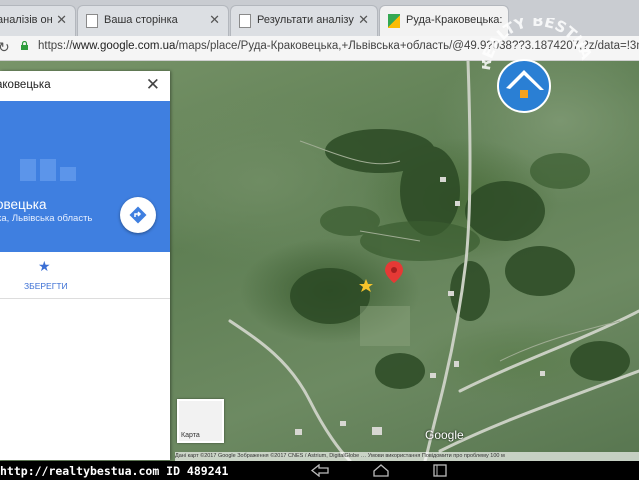  I want to click on directions-icon, so click(138, 215).